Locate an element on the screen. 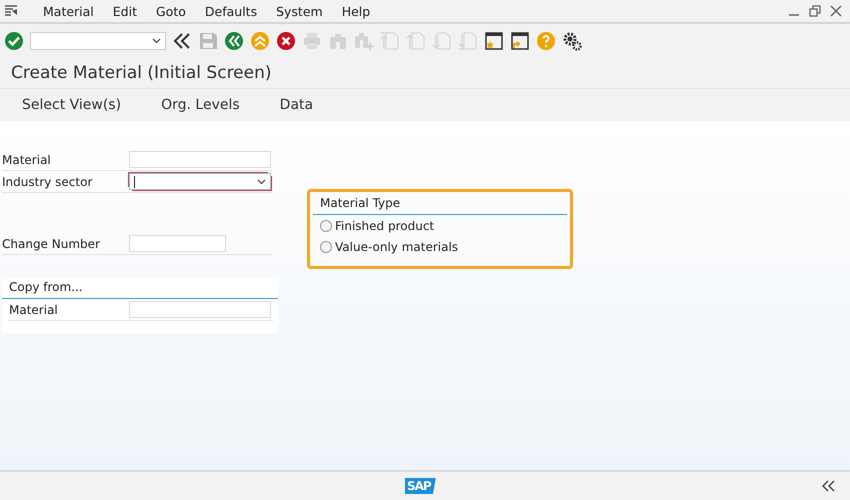 The width and height of the screenshot is (850, 500). menu-item: Goto is located at coordinates (171, 11).